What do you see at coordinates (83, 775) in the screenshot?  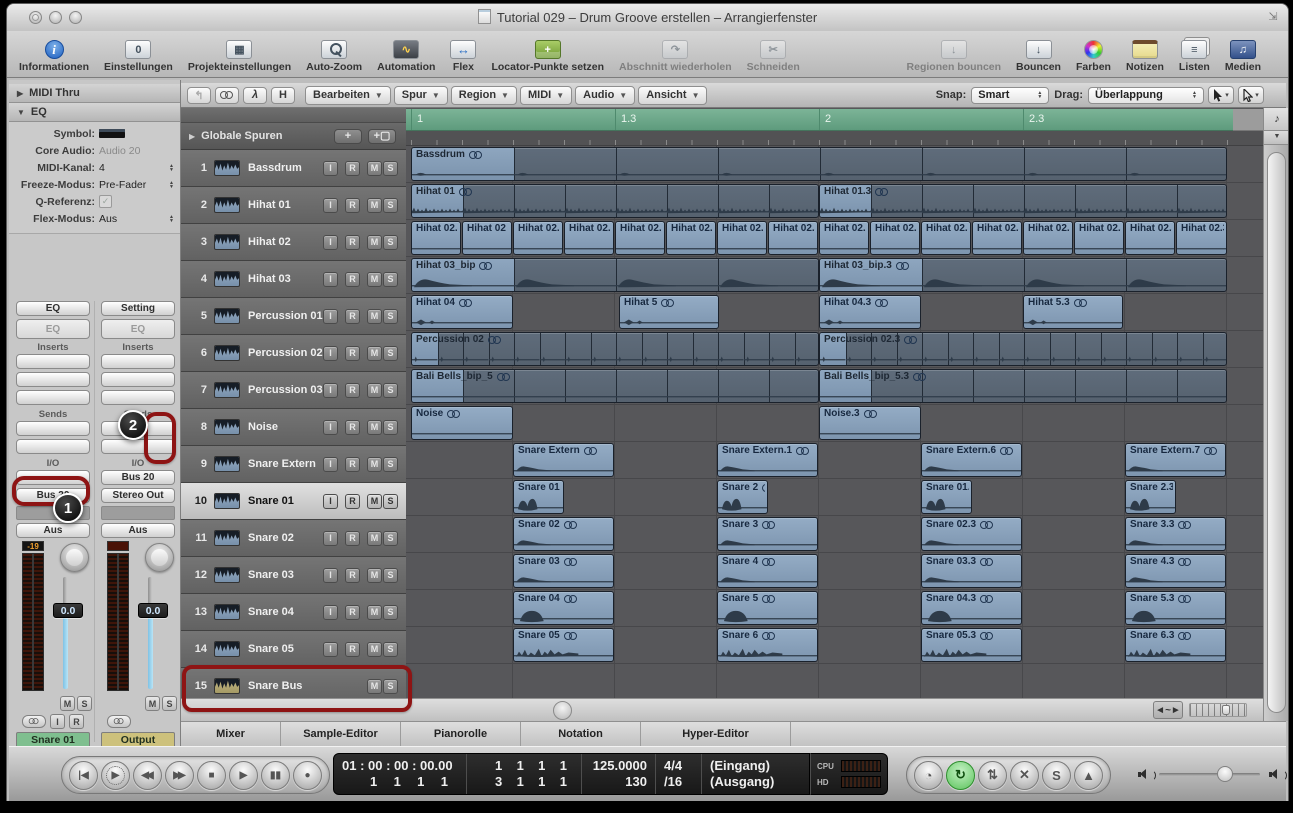 I see `go-to-begin-button: |◀` at bounding box center [83, 775].